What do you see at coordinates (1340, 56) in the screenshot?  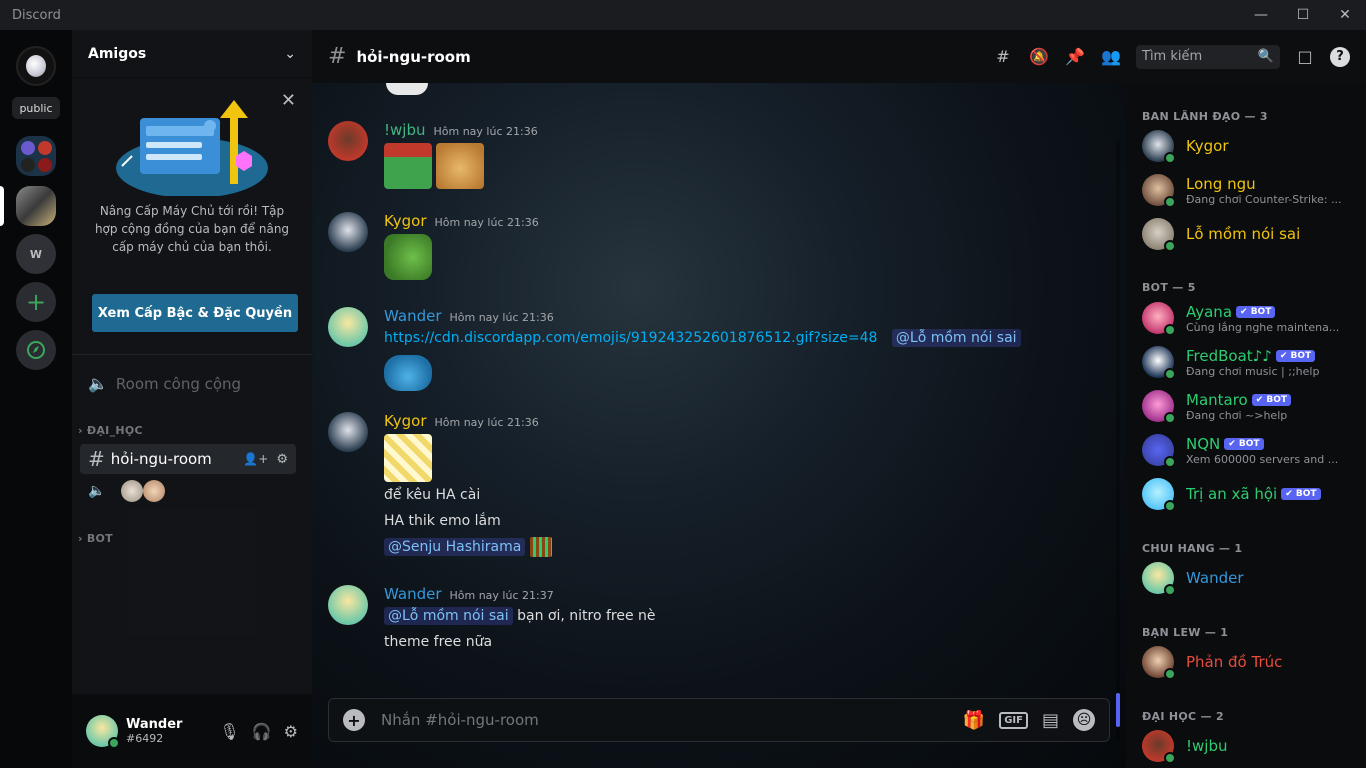 I see `help-icon: ?` at bounding box center [1340, 56].